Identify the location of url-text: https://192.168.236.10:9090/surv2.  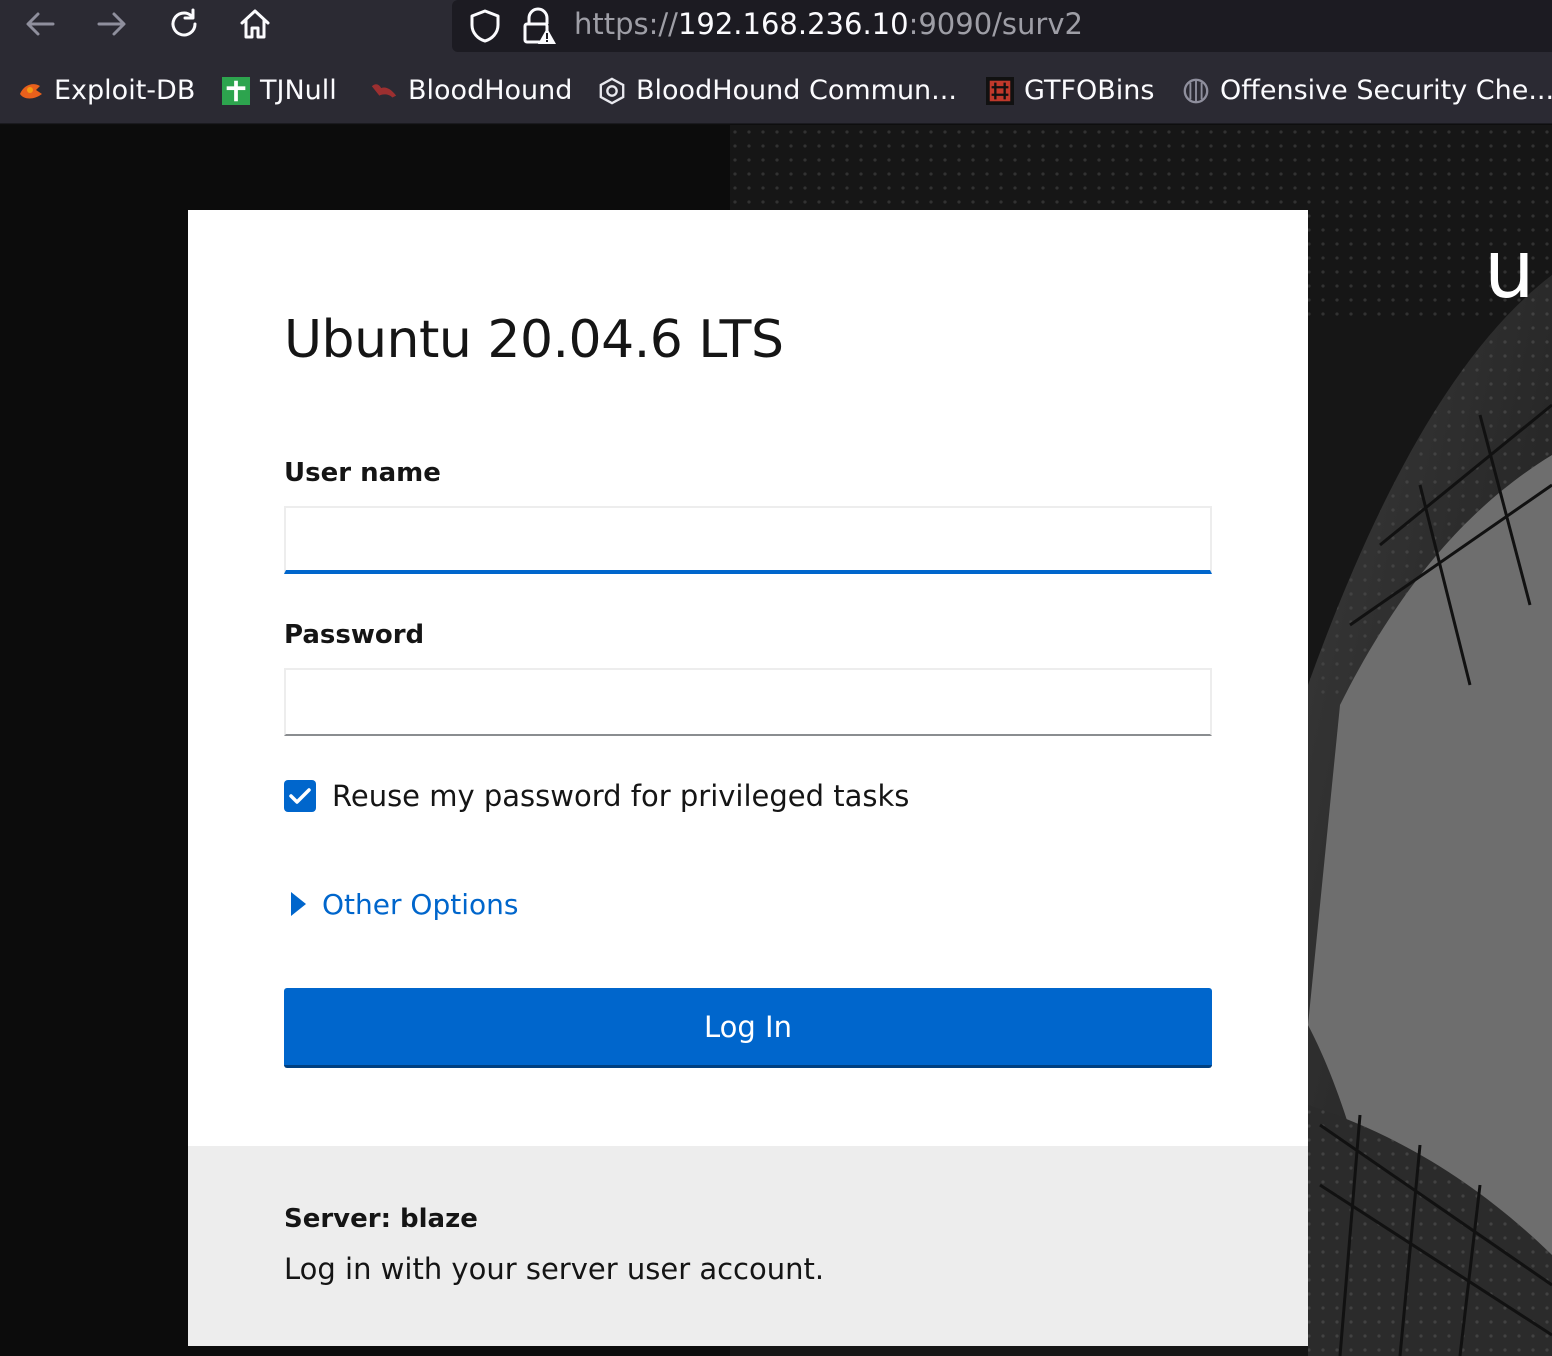
(828, 24).